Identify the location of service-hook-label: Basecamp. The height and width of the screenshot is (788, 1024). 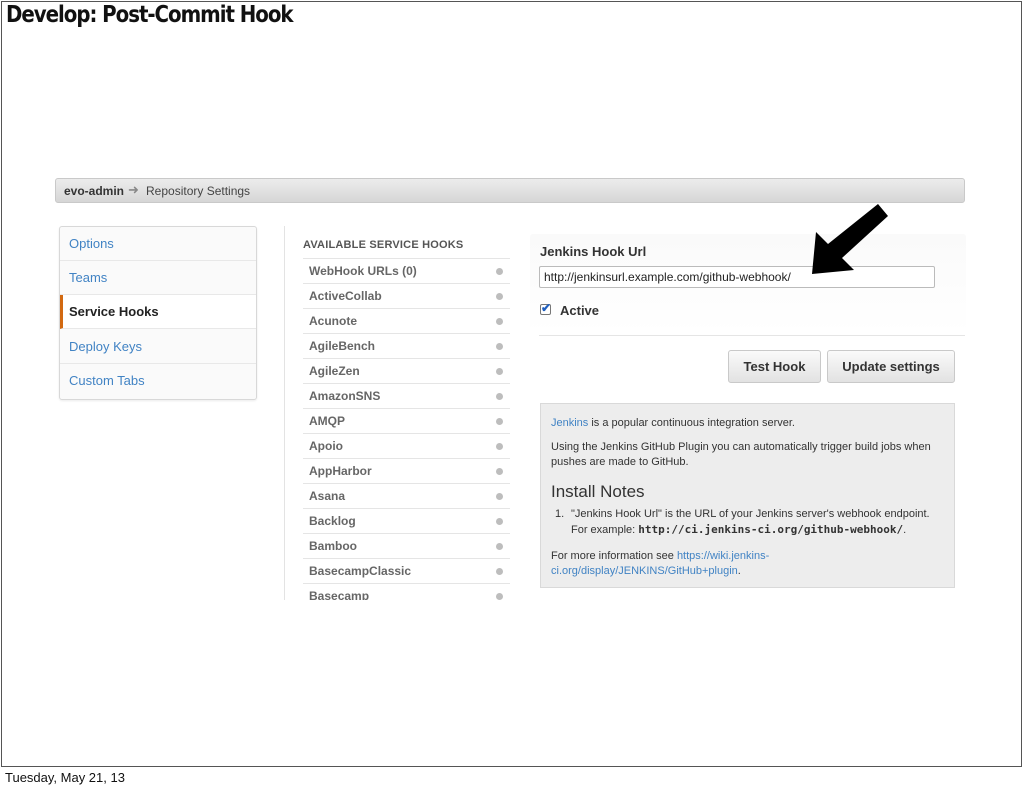
(339, 594).